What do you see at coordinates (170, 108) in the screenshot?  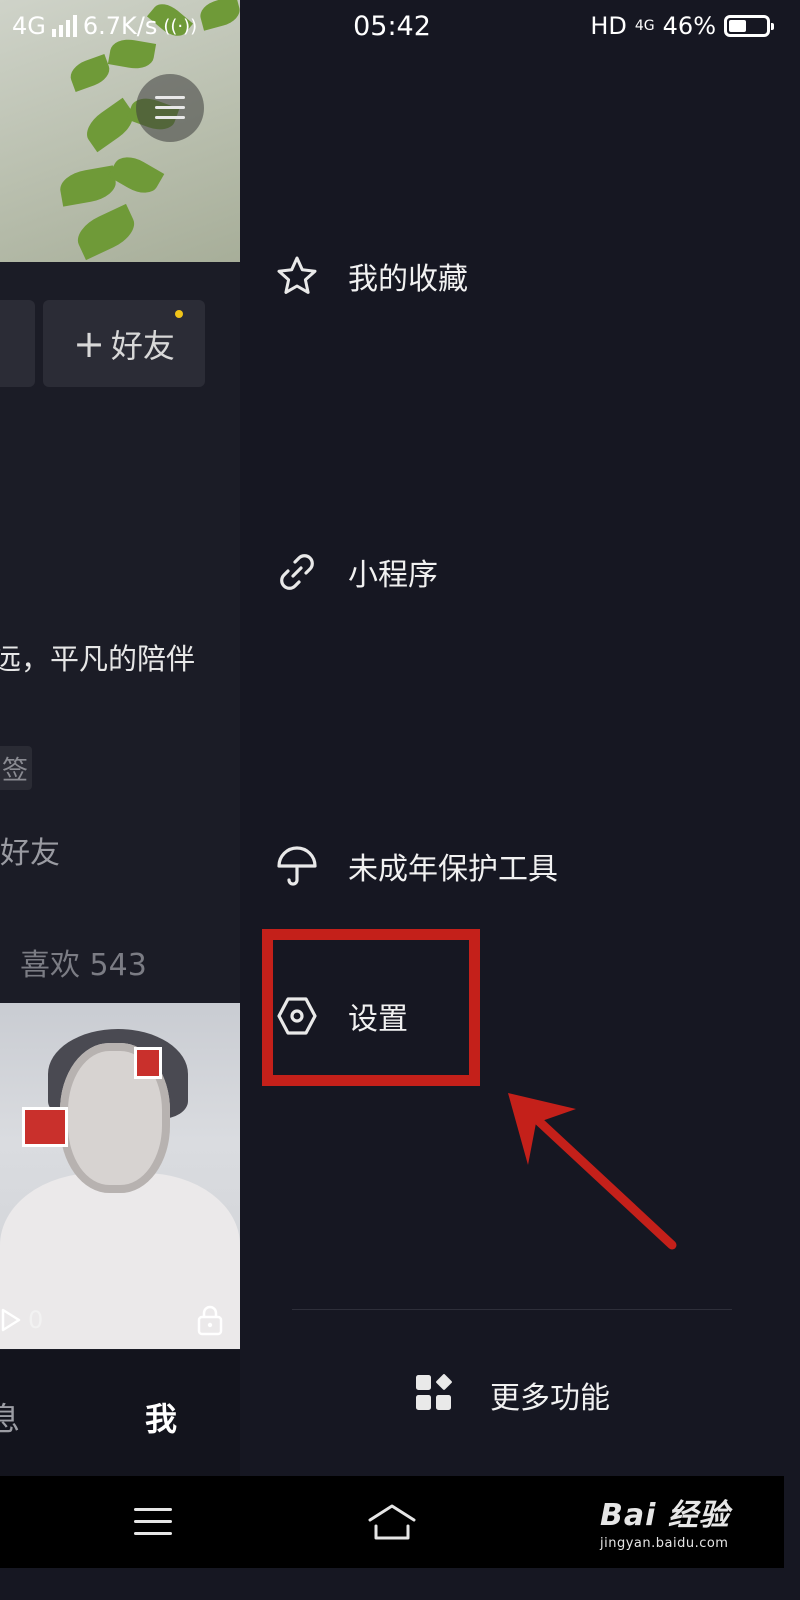 I see `menu-button` at bounding box center [170, 108].